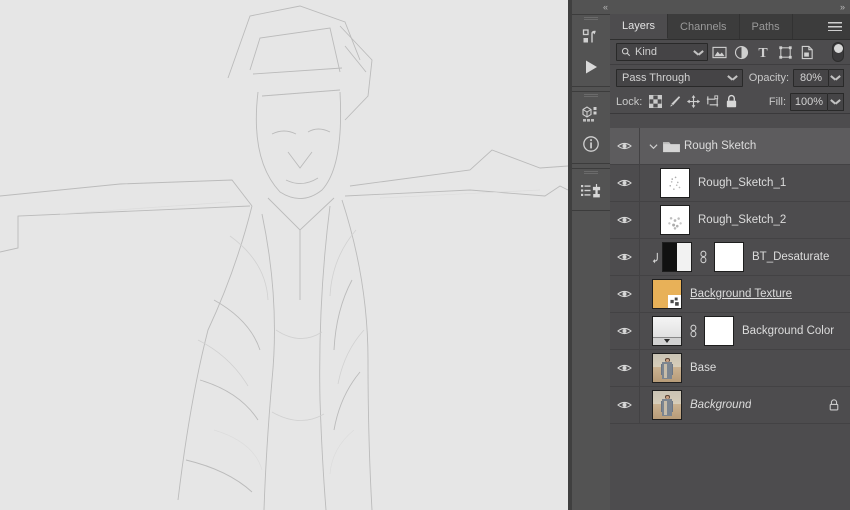 This screenshot has height=510, width=850. Describe the element at coordinates (629, 101) in the screenshot. I see `lock-label: Lock:` at that location.